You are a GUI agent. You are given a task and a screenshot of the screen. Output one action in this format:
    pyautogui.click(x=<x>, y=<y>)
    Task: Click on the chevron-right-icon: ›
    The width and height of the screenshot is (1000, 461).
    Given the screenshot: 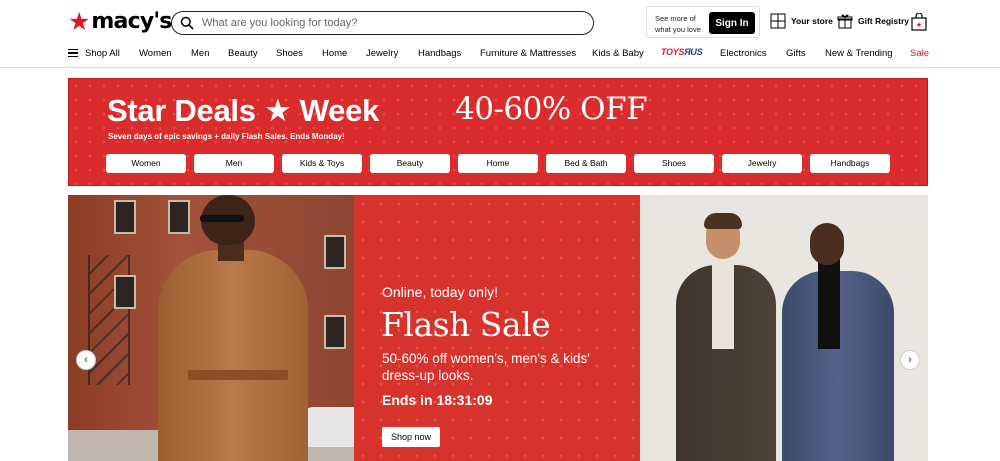 What is the action you would take?
    pyautogui.click(x=910, y=360)
    